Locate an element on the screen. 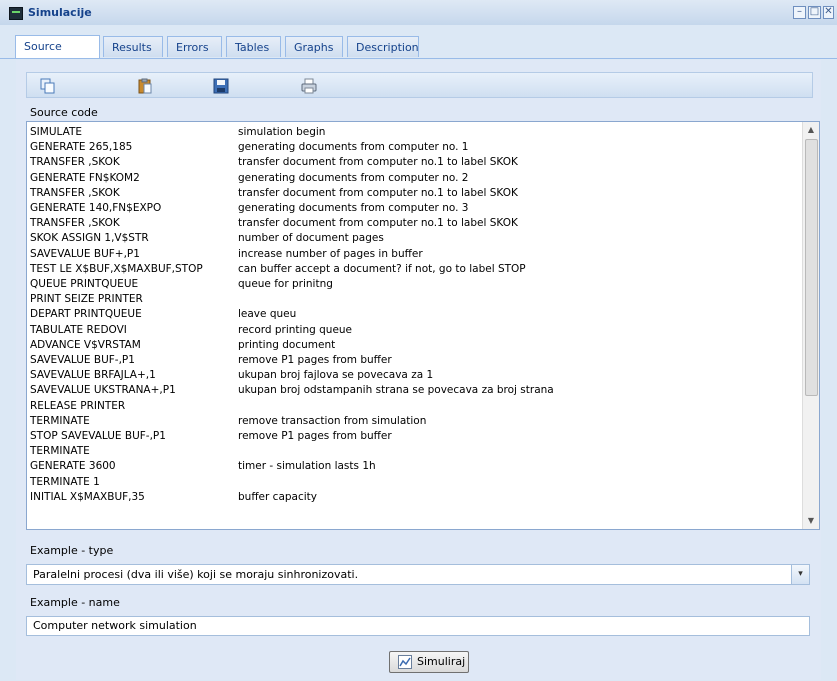  tab-source-code: Source code is located at coordinates (57, 54).